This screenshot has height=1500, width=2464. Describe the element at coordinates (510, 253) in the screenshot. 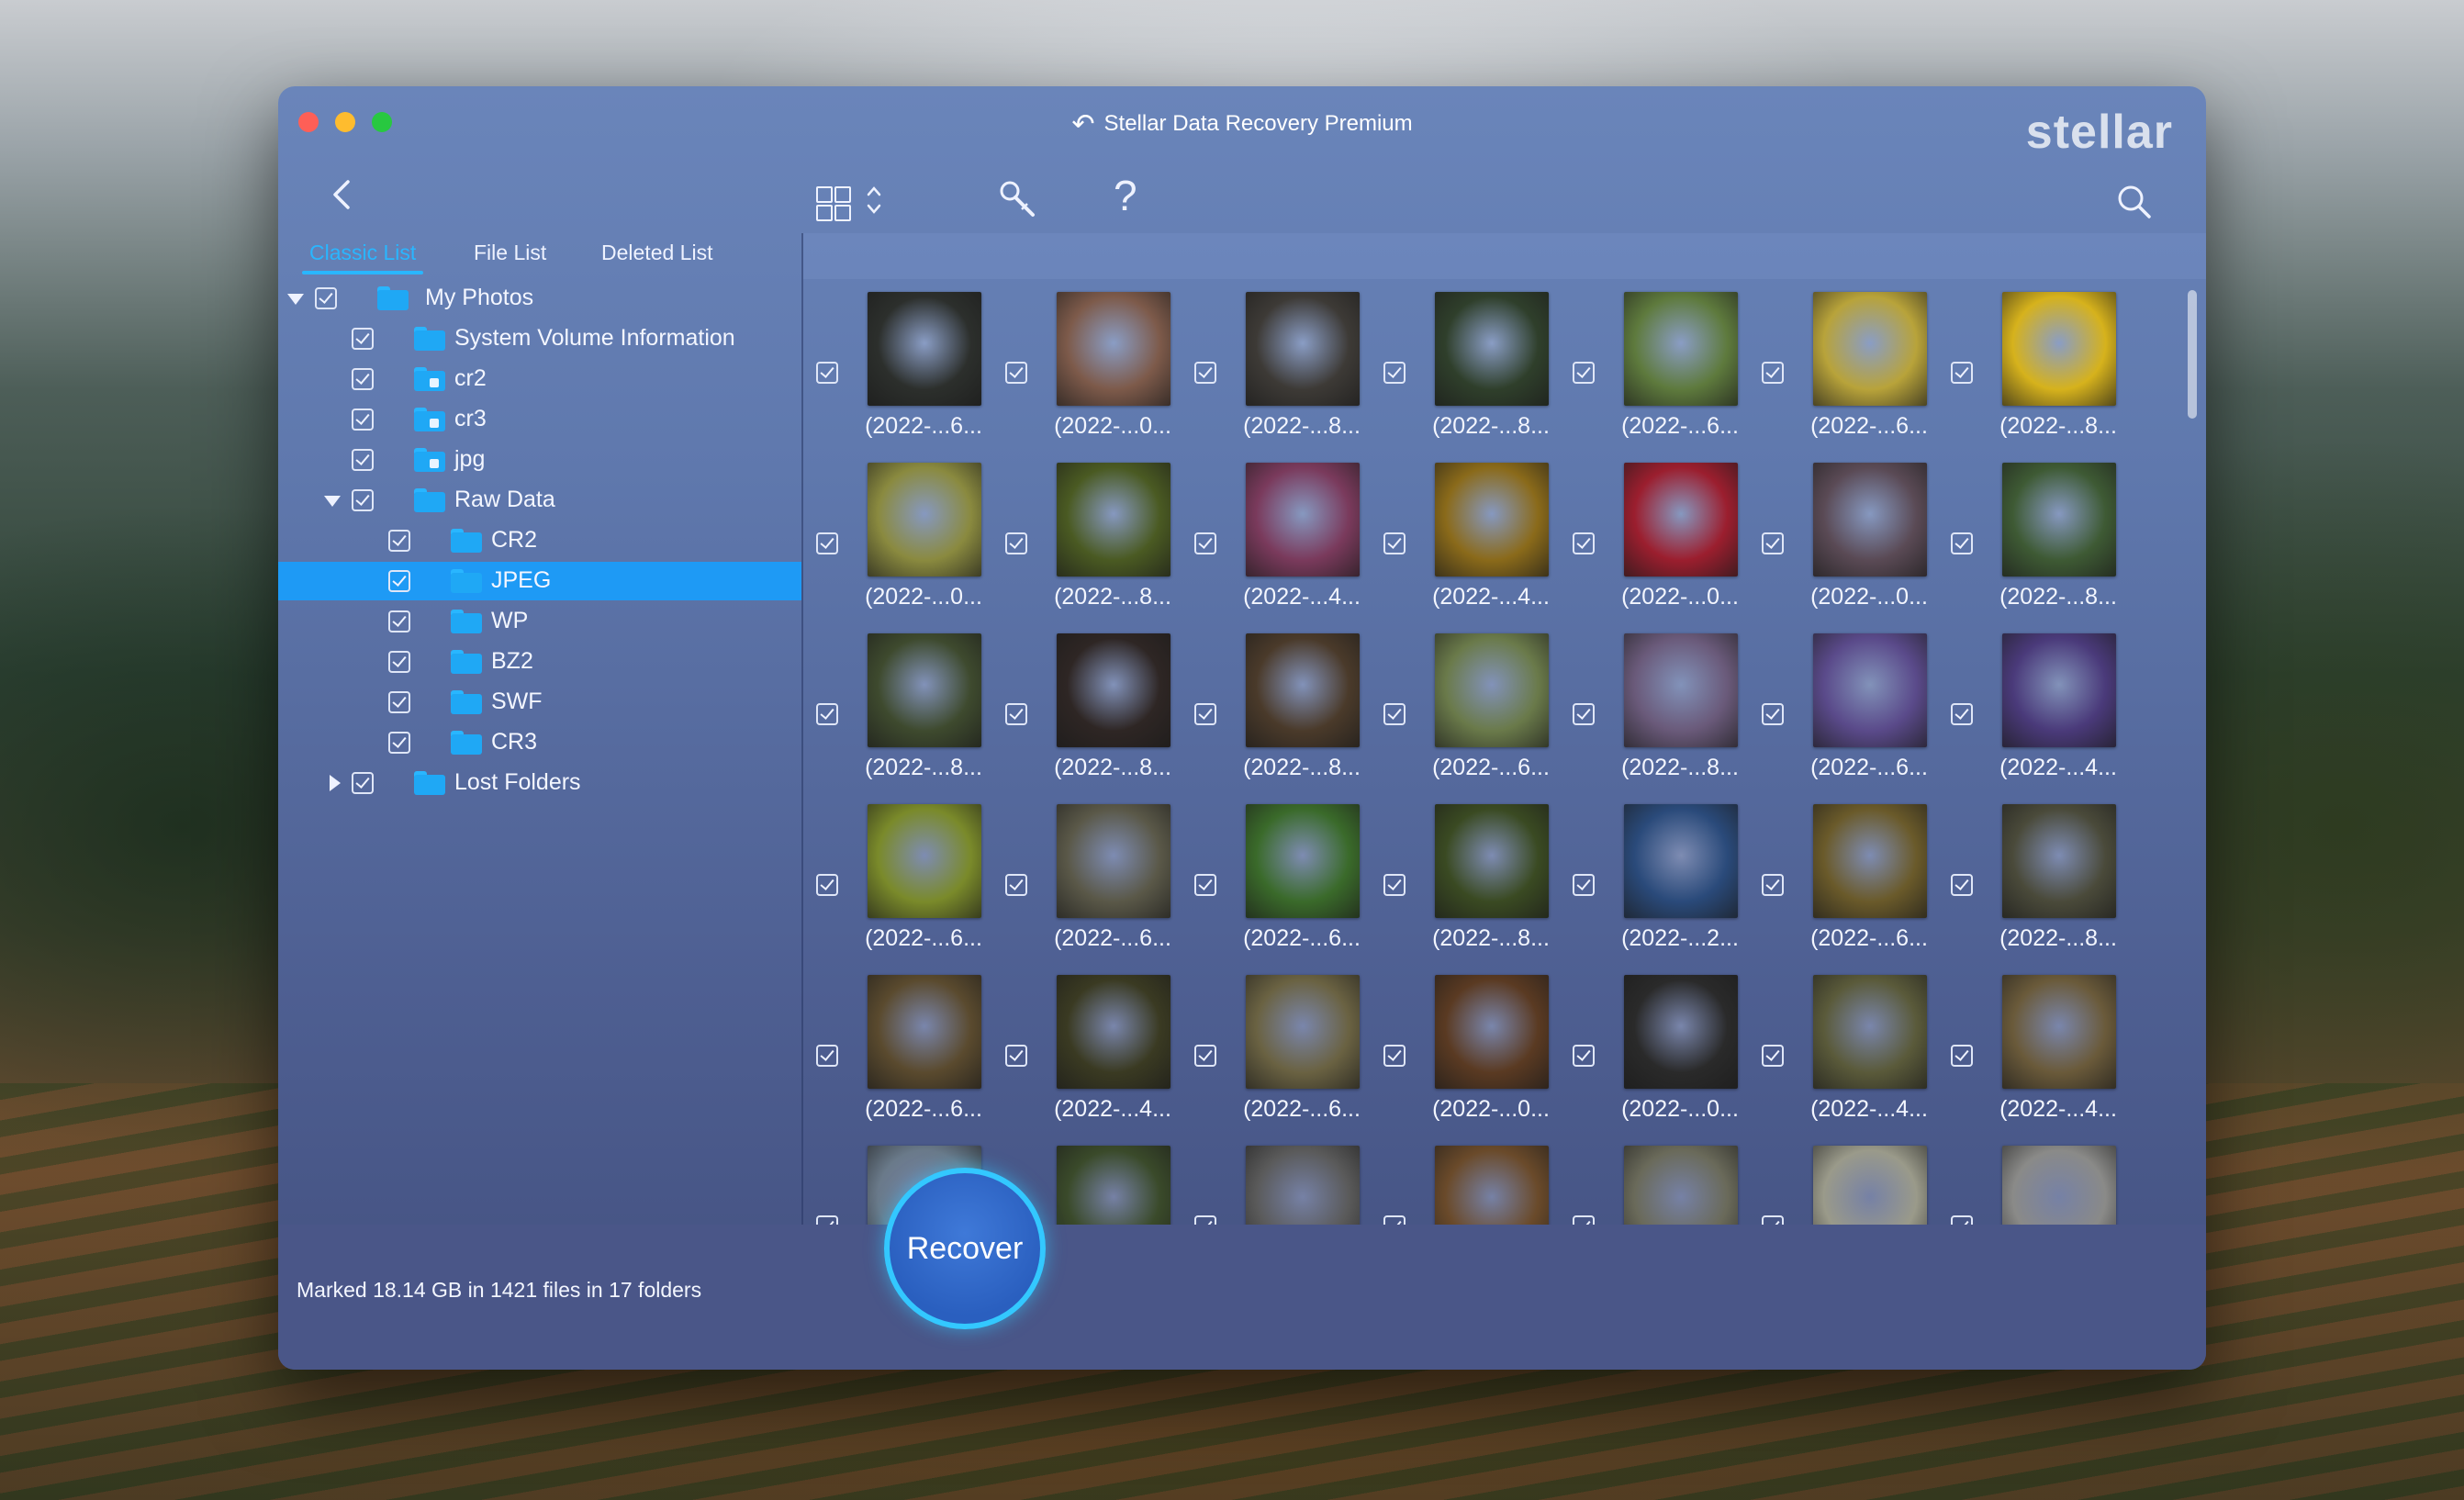

I see `tab-file-list: File List` at that location.